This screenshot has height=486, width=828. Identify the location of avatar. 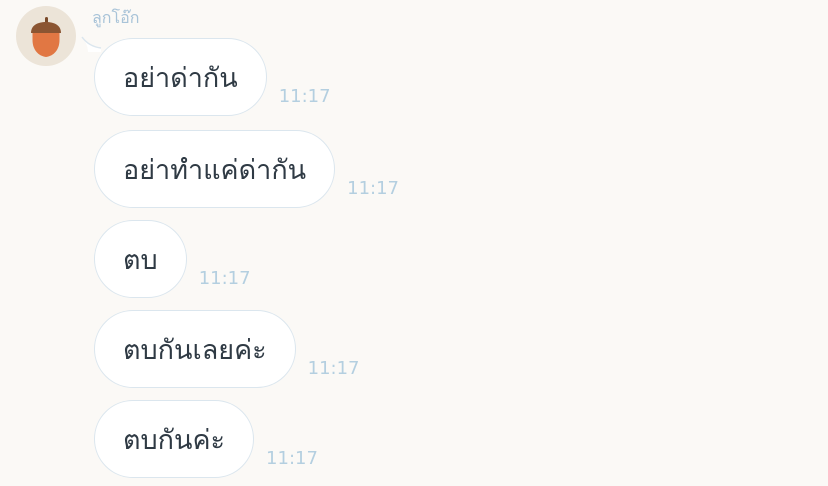
(46, 36).